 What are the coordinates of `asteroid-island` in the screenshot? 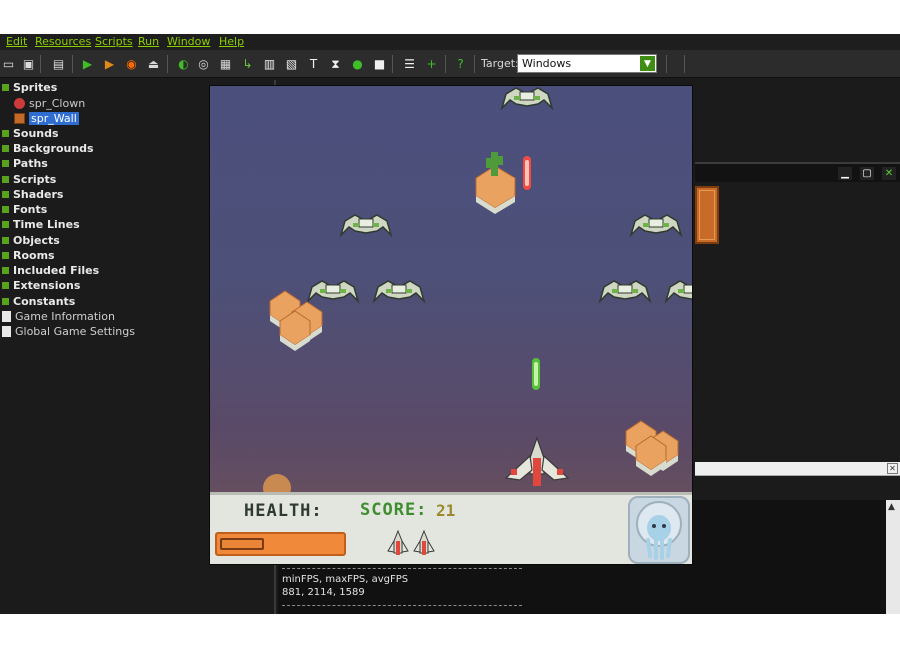 It's located at (652, 448).